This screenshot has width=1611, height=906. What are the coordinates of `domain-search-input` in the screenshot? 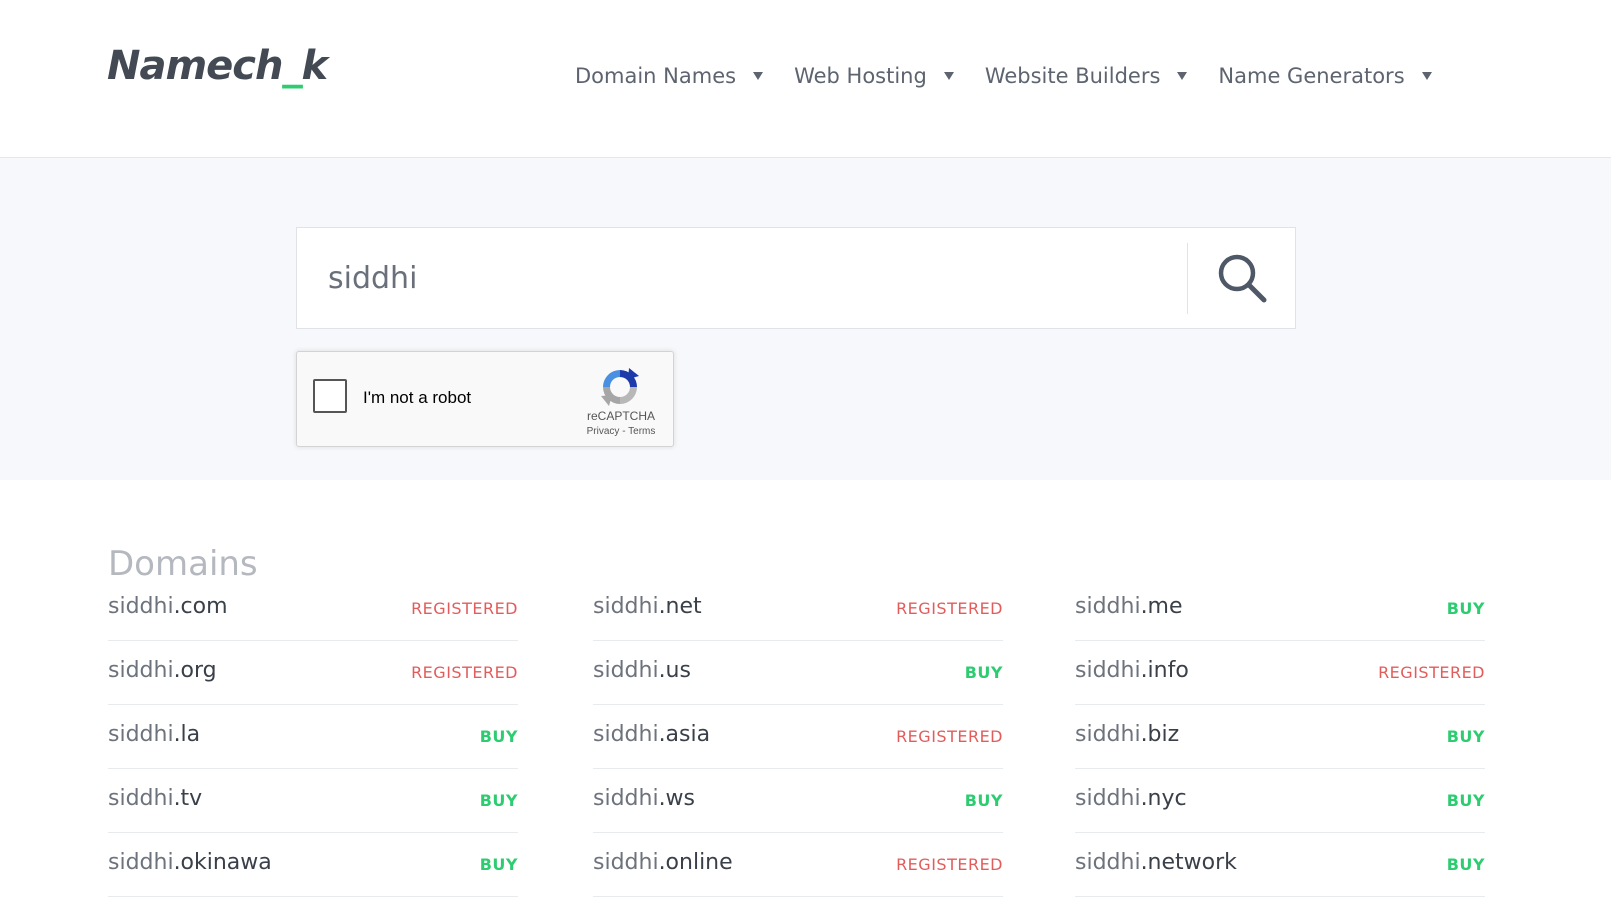 It's located at (742, 278).